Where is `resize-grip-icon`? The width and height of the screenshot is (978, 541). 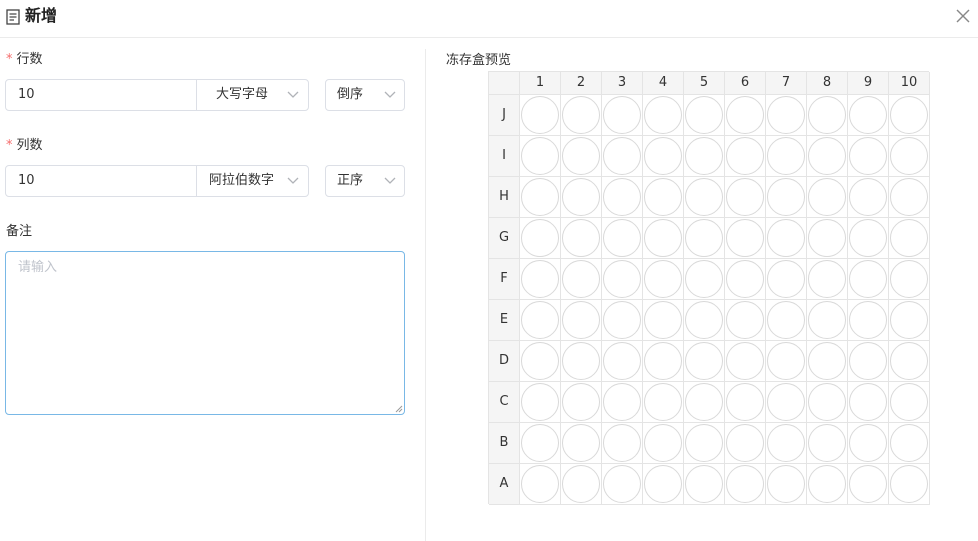
resize-grip-icon is located at coordinates (399, 409).